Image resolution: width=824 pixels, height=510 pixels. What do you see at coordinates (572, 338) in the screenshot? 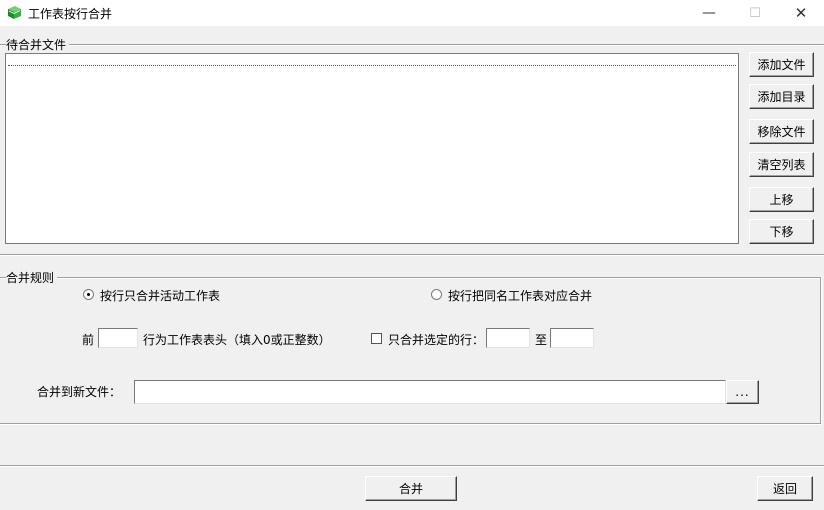
I see `rows-to-input` at bounding box center [572, 338].